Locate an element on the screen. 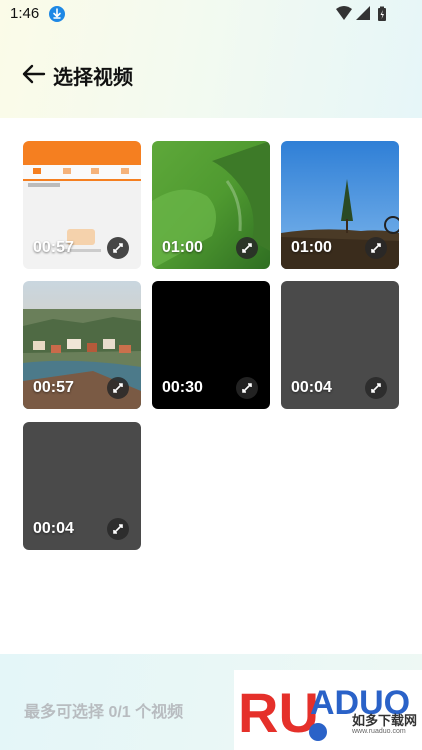 The height and width of the screenshot is (750, 422). watermark: RU ADUO 如多下载网 www.ruaduo.com is located at coordinates (328, 710).